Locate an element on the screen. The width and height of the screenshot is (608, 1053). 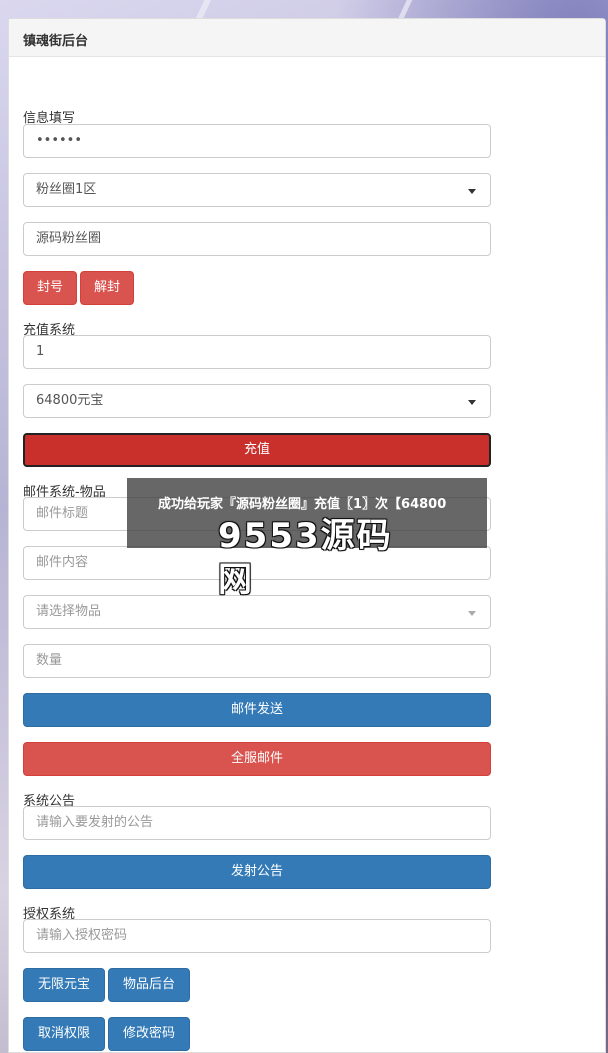
panel-title: 镇魂街后台 is located at coordinates (307, 38).